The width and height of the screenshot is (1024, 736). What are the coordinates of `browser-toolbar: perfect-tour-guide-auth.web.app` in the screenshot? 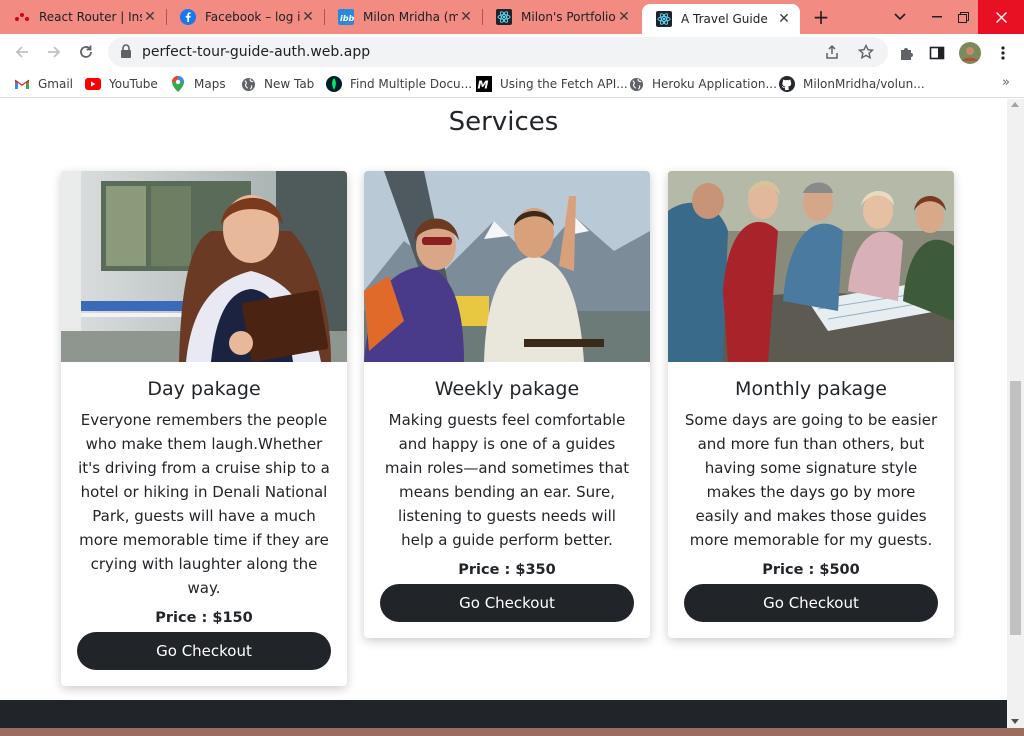 It's located at (512, 52).